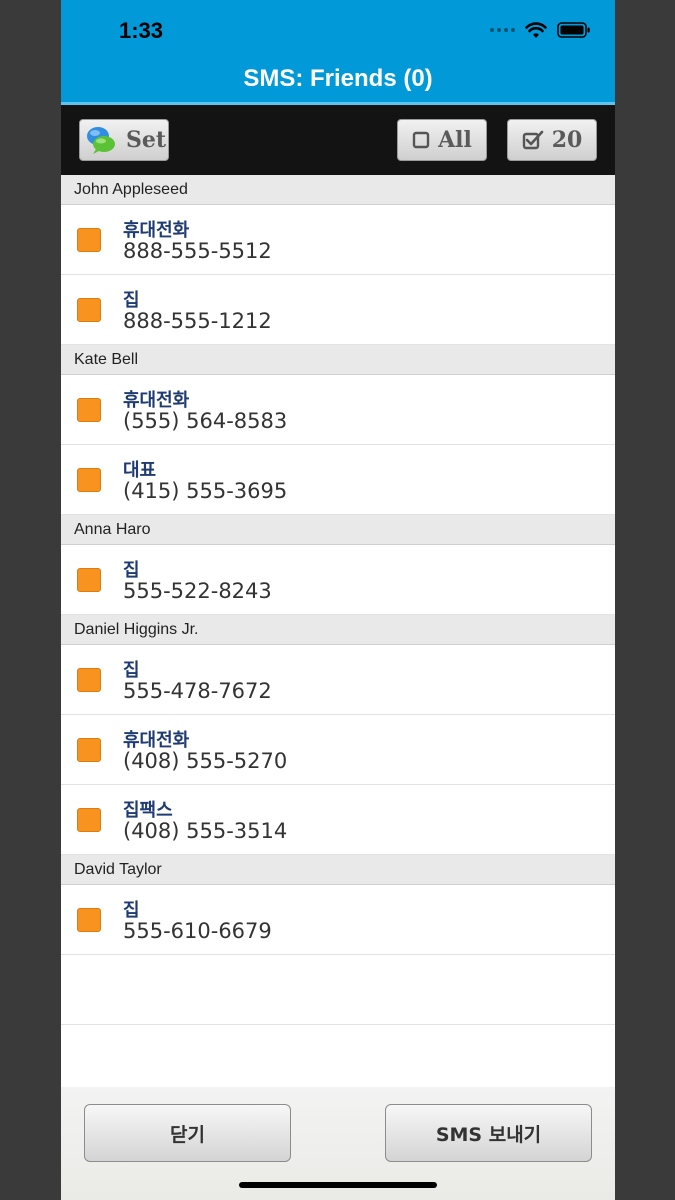  Describe the element at coordinates (338, 1185) in the screenshot. I see `home-indicator` at that location.